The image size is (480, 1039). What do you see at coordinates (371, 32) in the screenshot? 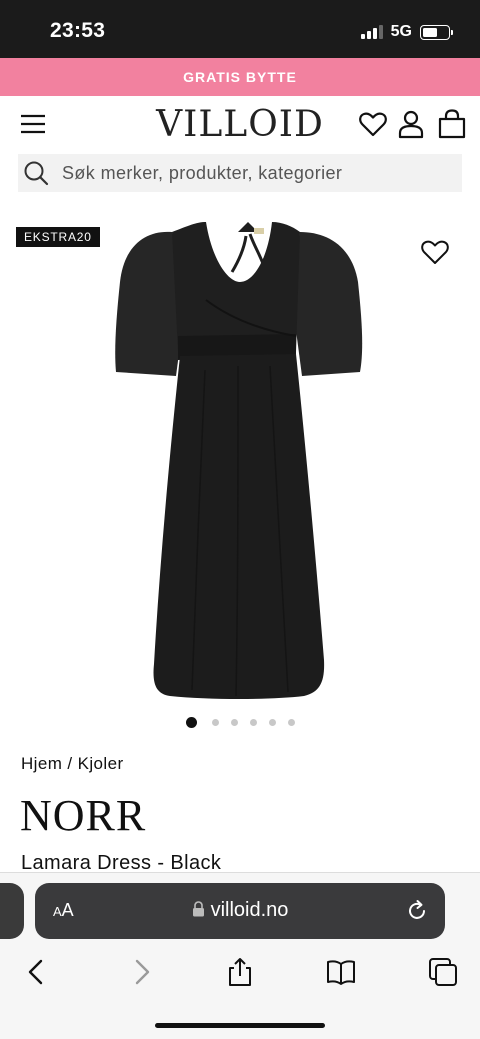
I see `signal-strength-icon` at bounding box center [371, 32].